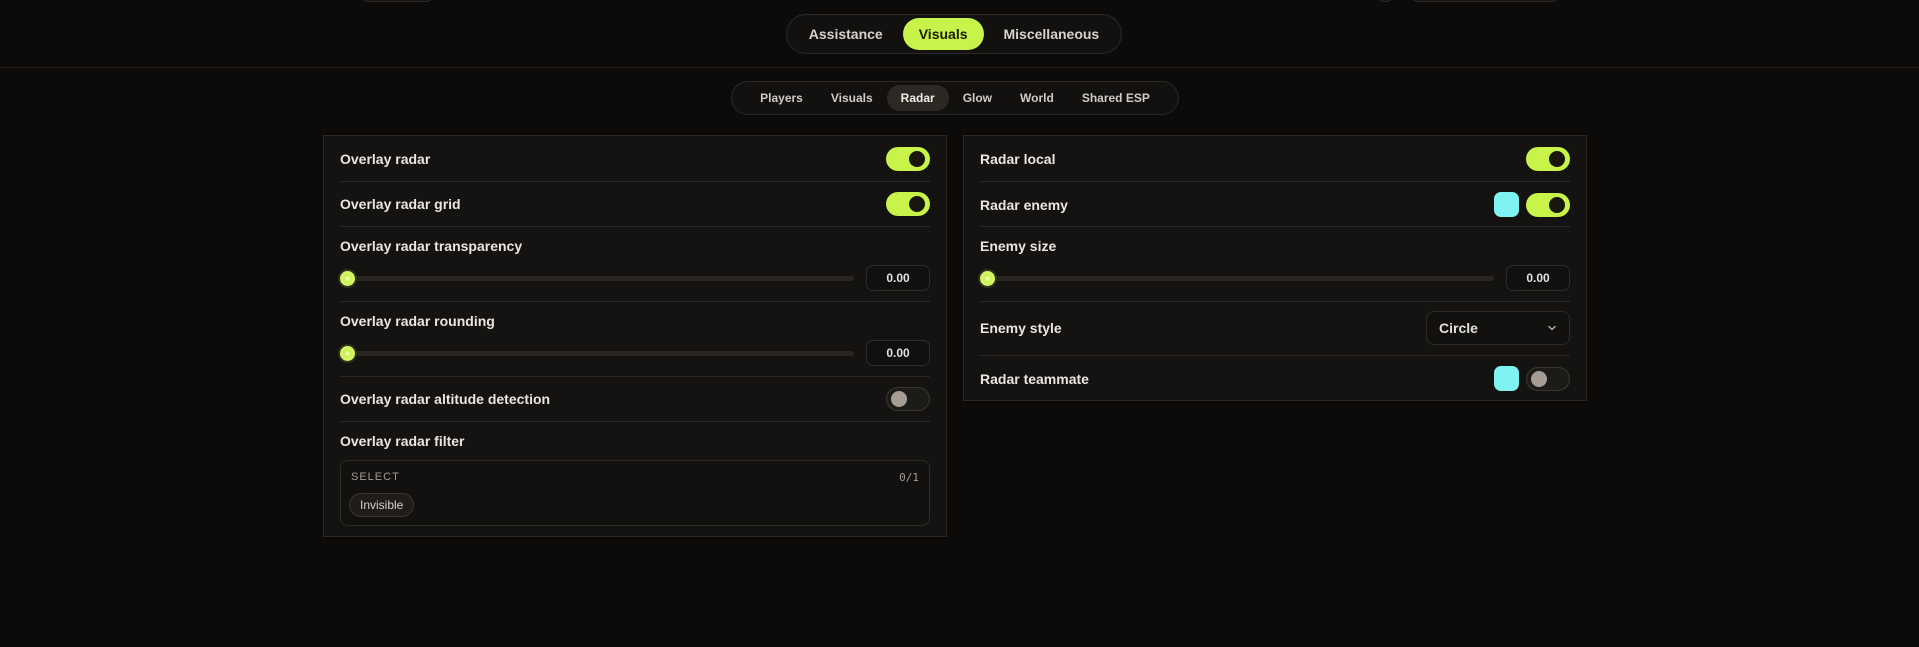 Image resolution: width=1919 pixels, height=647 pixels. What do you see at coordinates (1034, 378) in the screenshot?
I see `radar-teammate-label: Radar teammate` at bounding box center [1034, 378].